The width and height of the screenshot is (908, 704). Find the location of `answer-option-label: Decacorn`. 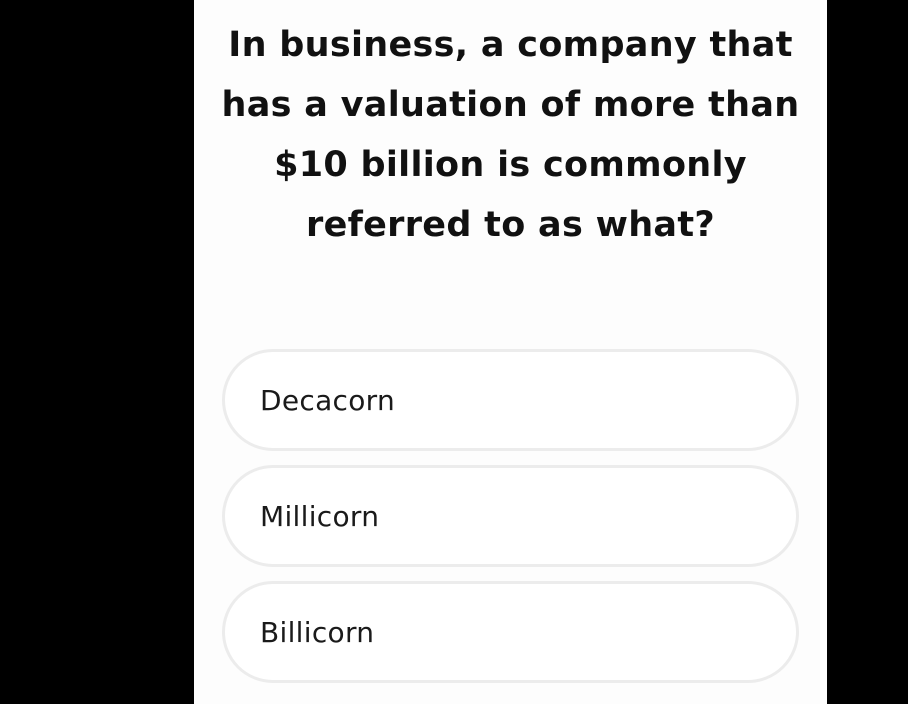

answer-option-label: Decacorn is located at coordinates (328, 400).